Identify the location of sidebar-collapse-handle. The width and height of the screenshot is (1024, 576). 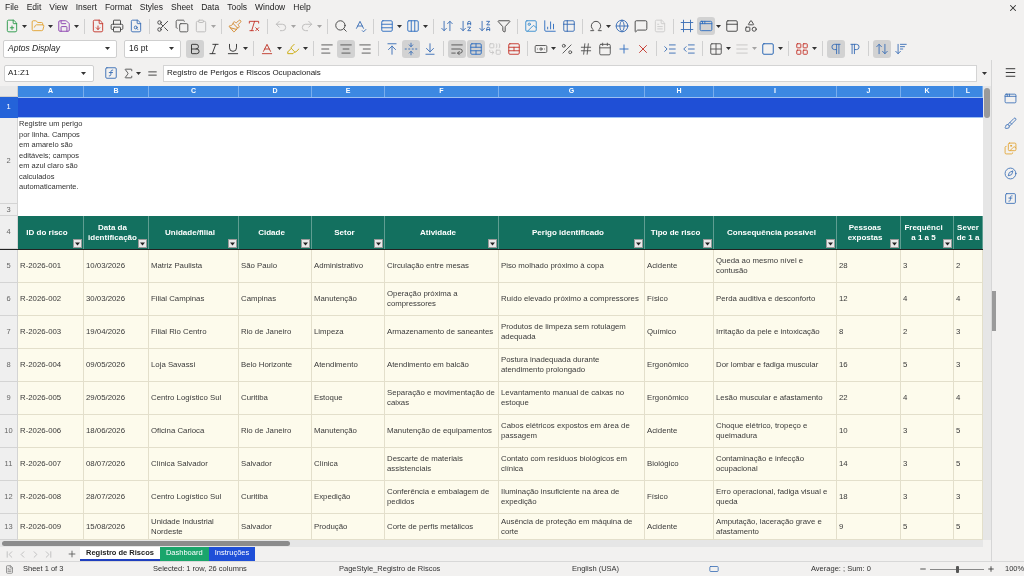
(994, 310).